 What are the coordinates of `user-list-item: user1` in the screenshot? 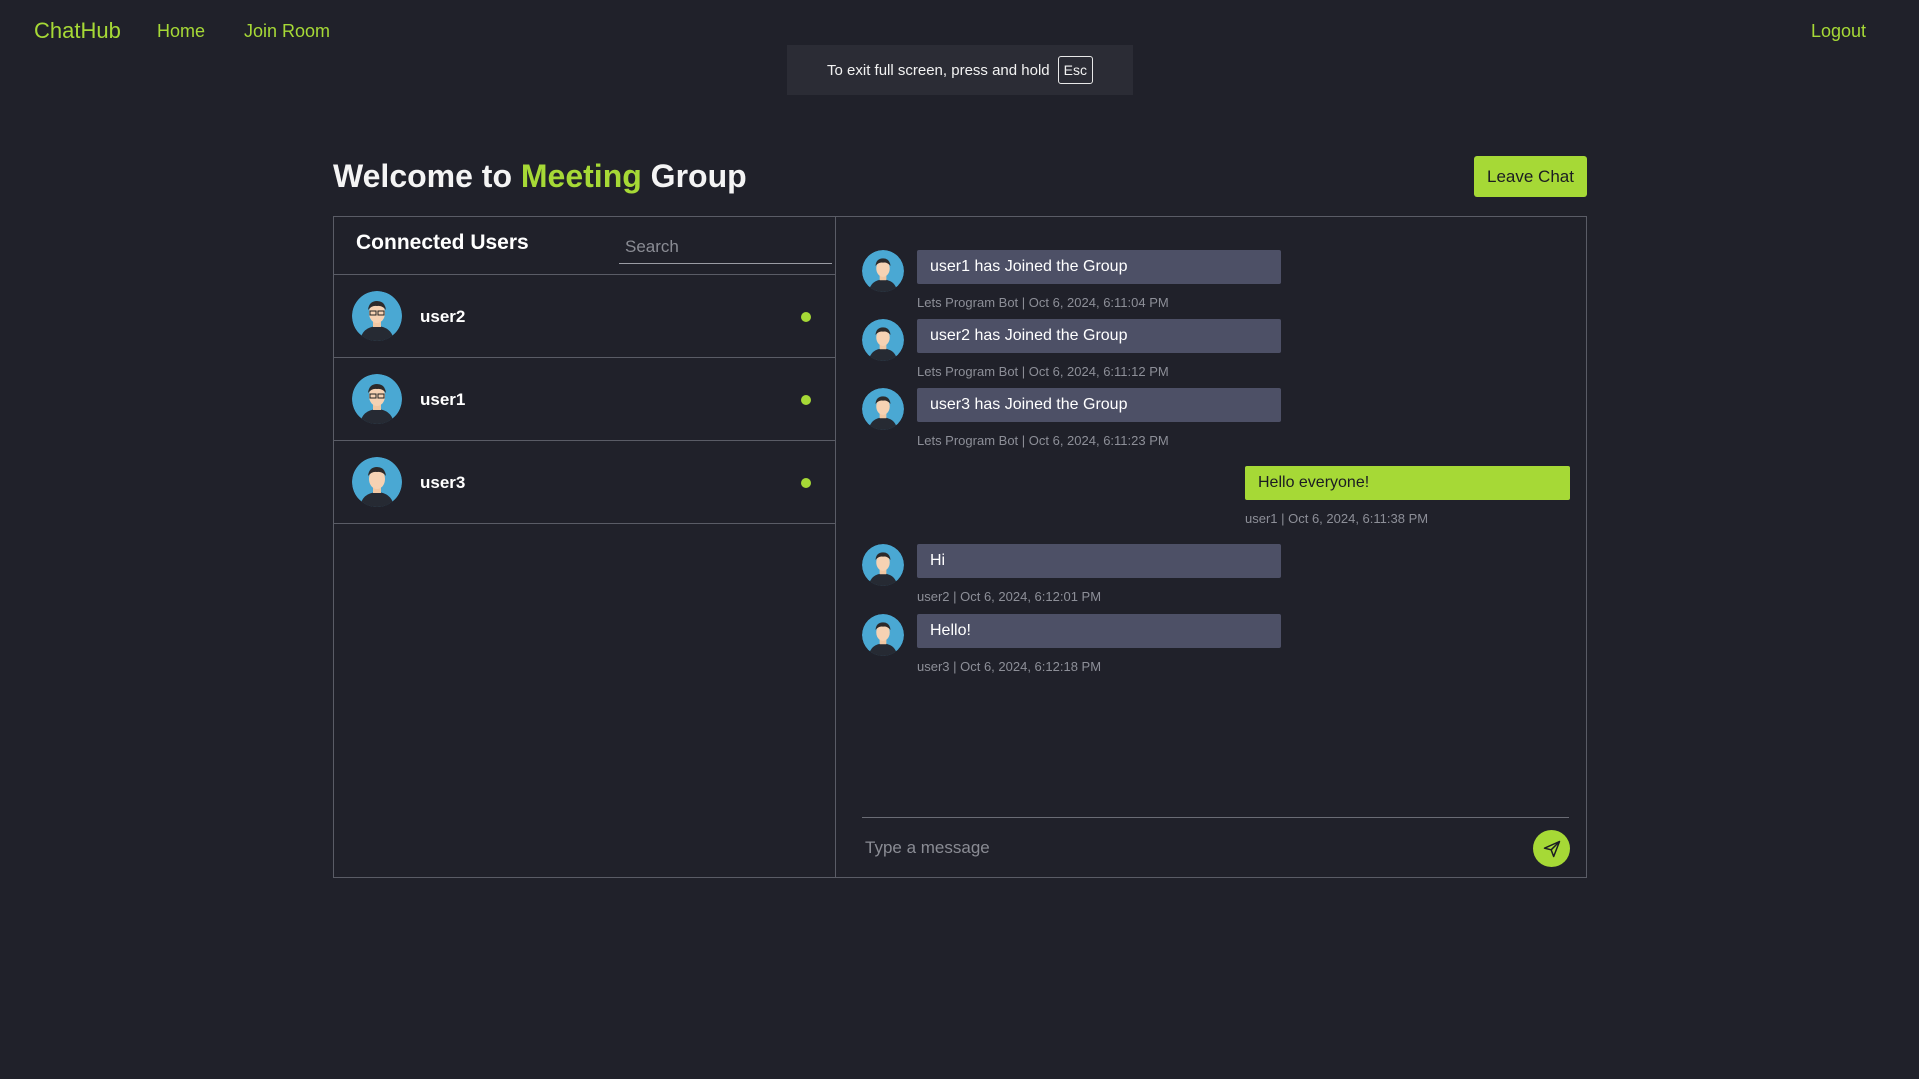 It's located at (584, 399).